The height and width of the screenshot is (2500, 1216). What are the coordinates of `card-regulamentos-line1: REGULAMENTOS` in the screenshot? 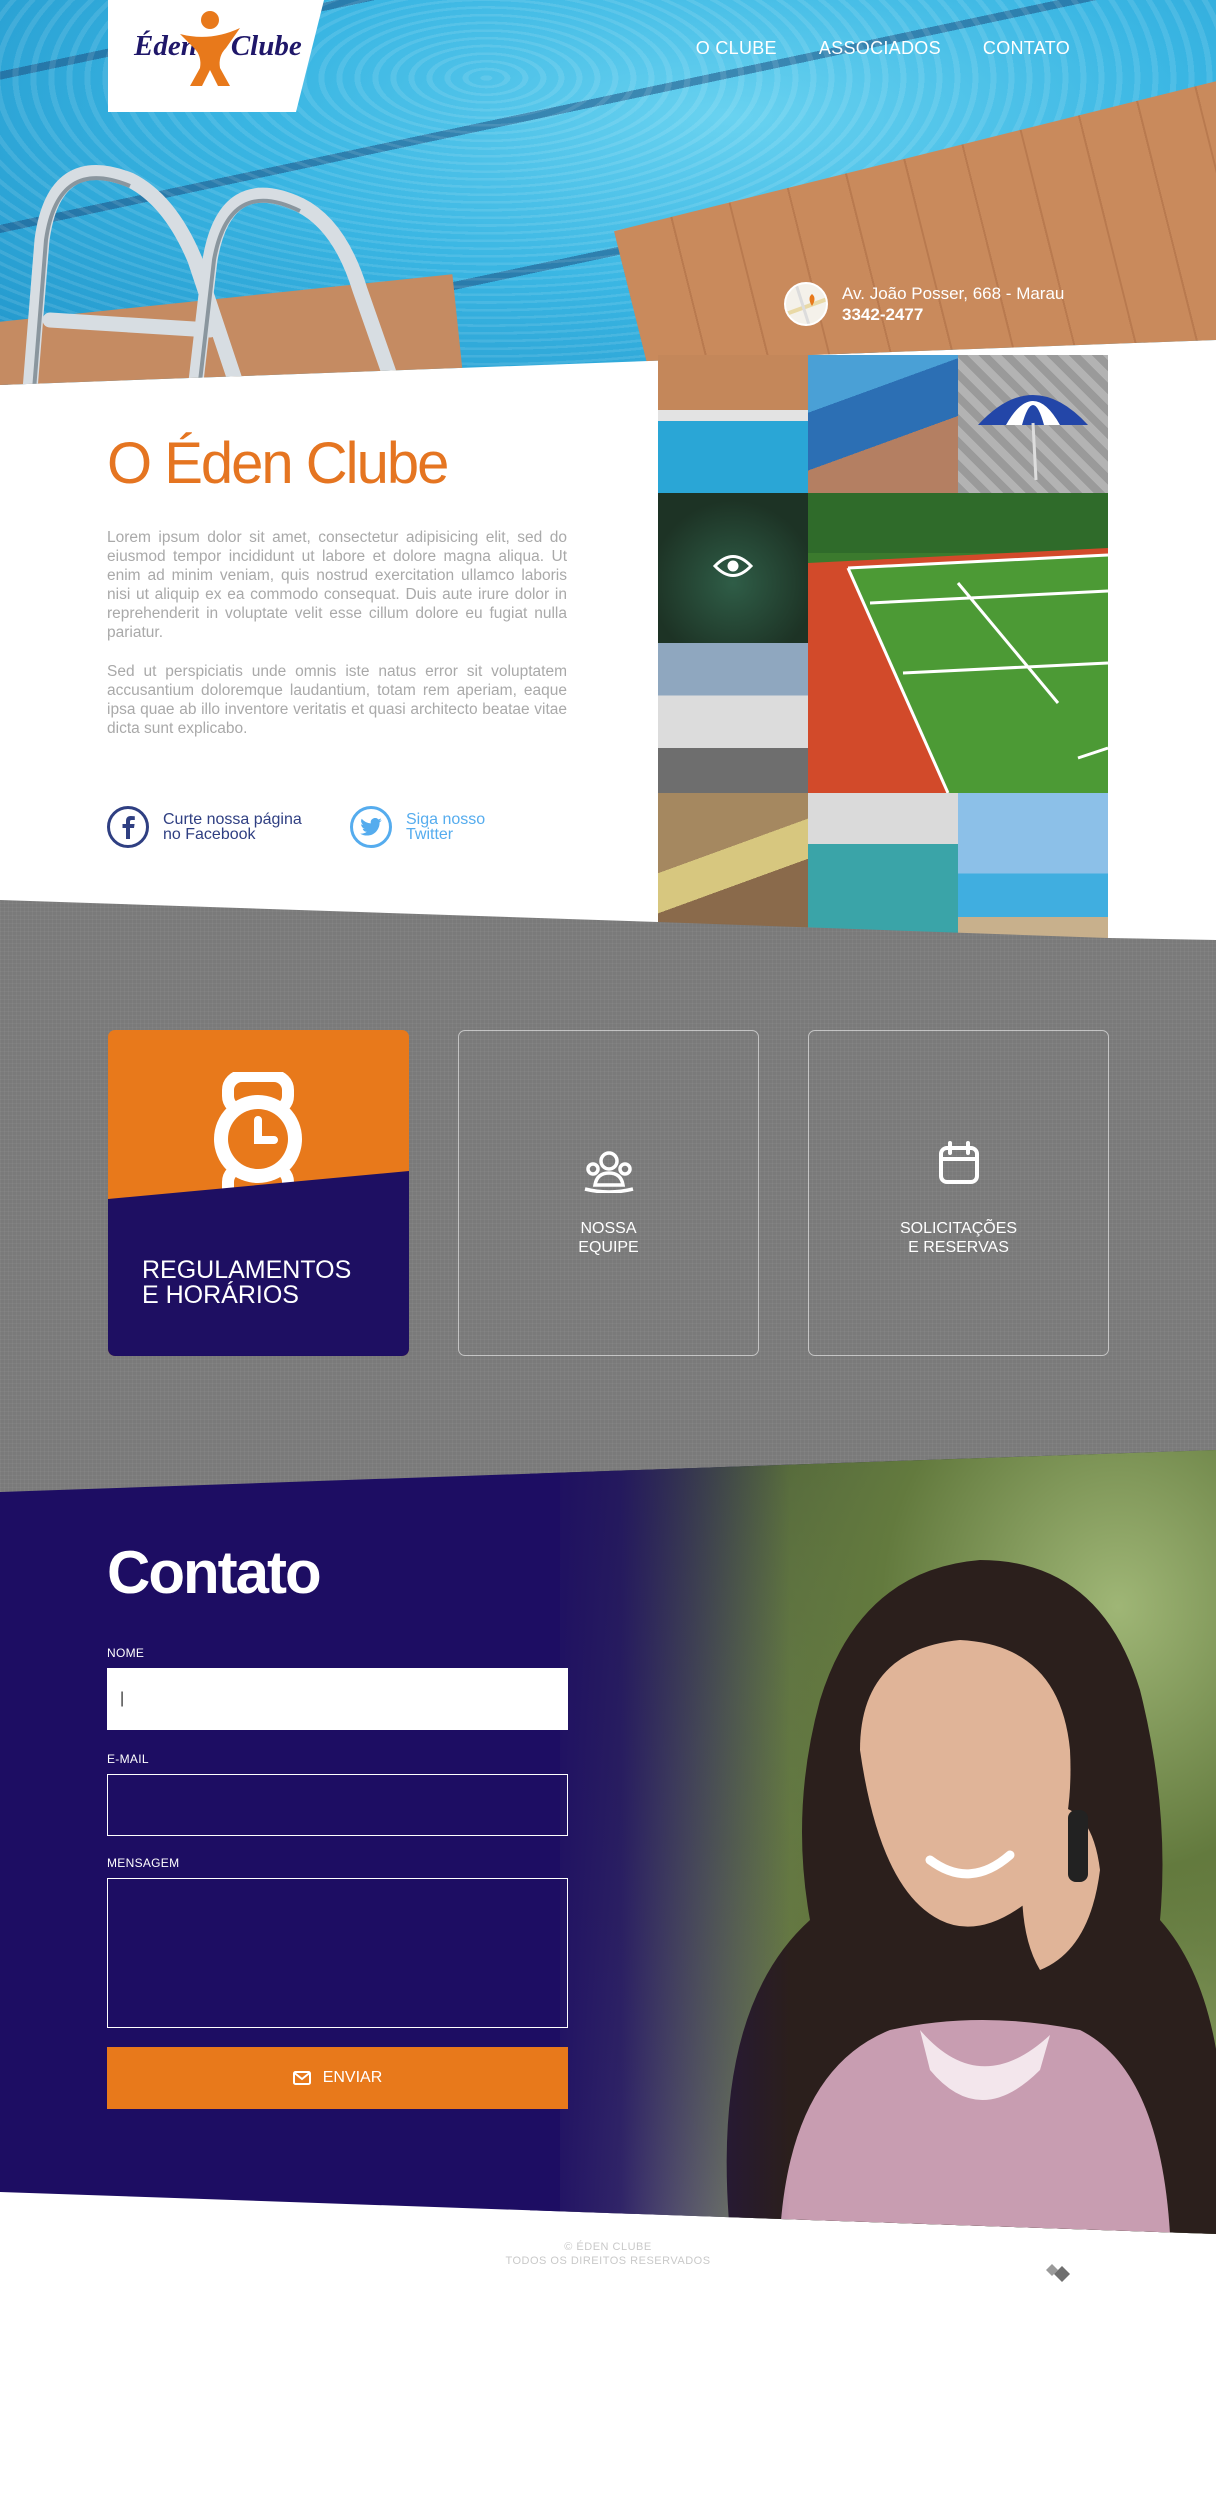 It's located at (247, 1270).